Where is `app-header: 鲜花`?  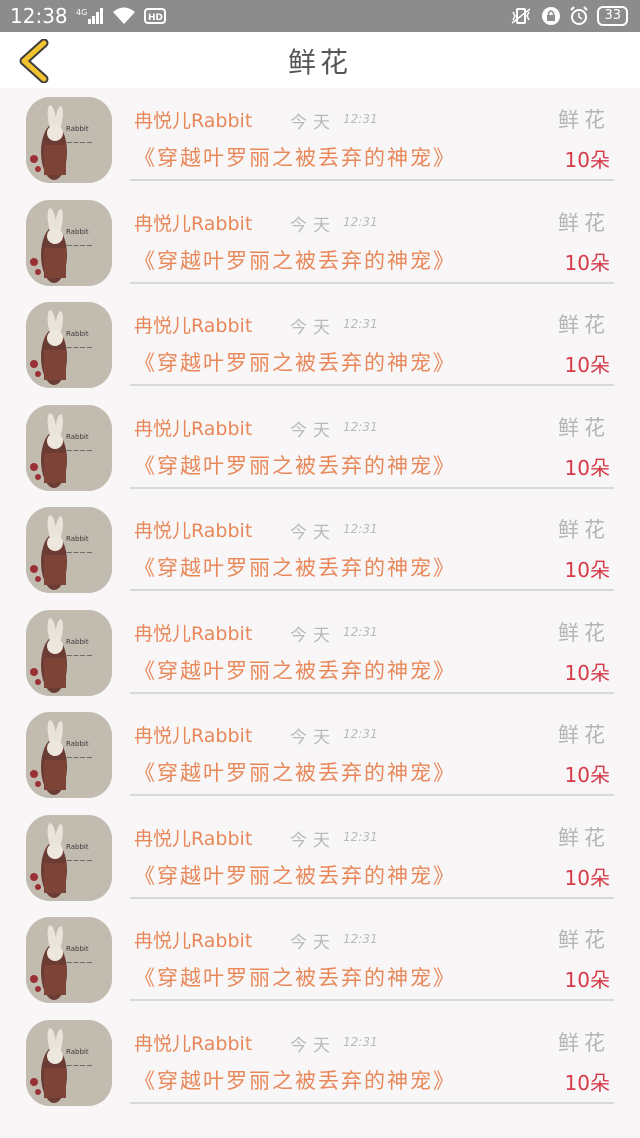 app-header: 鲜花 is located at coordinates (320, 60).